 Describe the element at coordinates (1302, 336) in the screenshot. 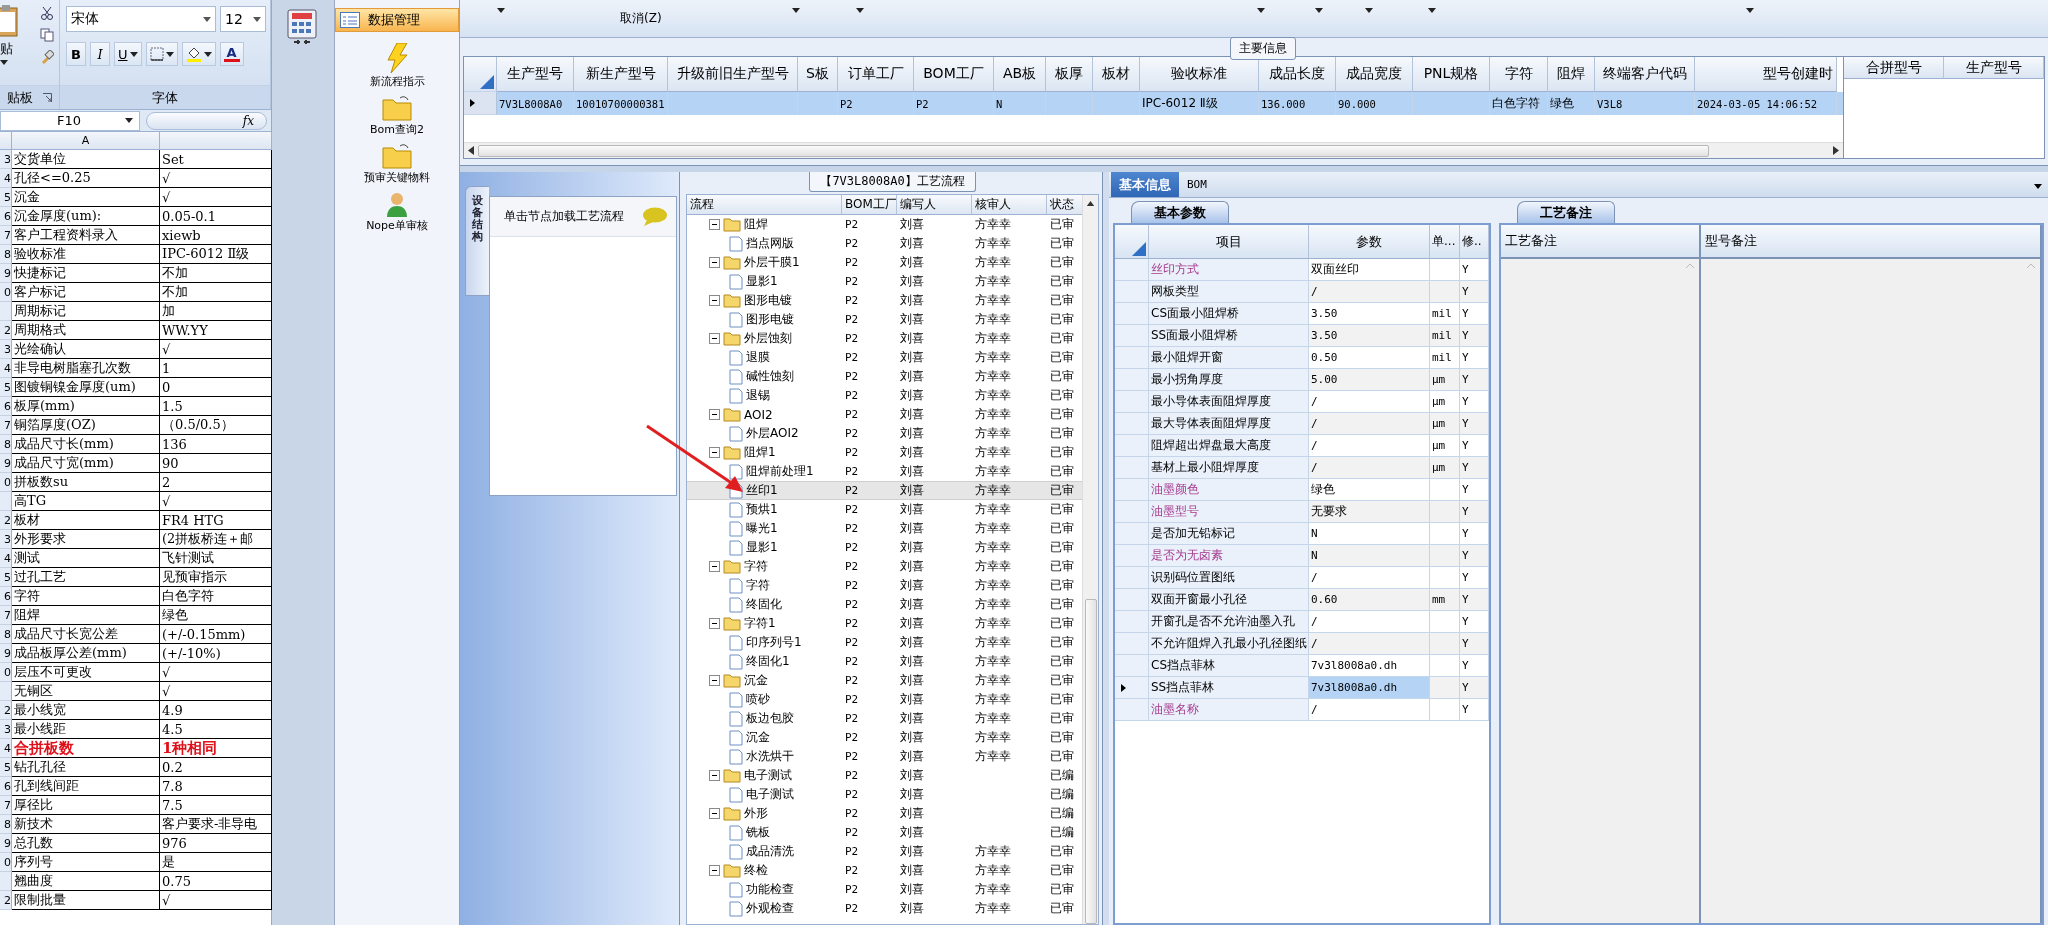

I see `param-row: SS面最小阻焊桥 3.50 mil Y` at that location.